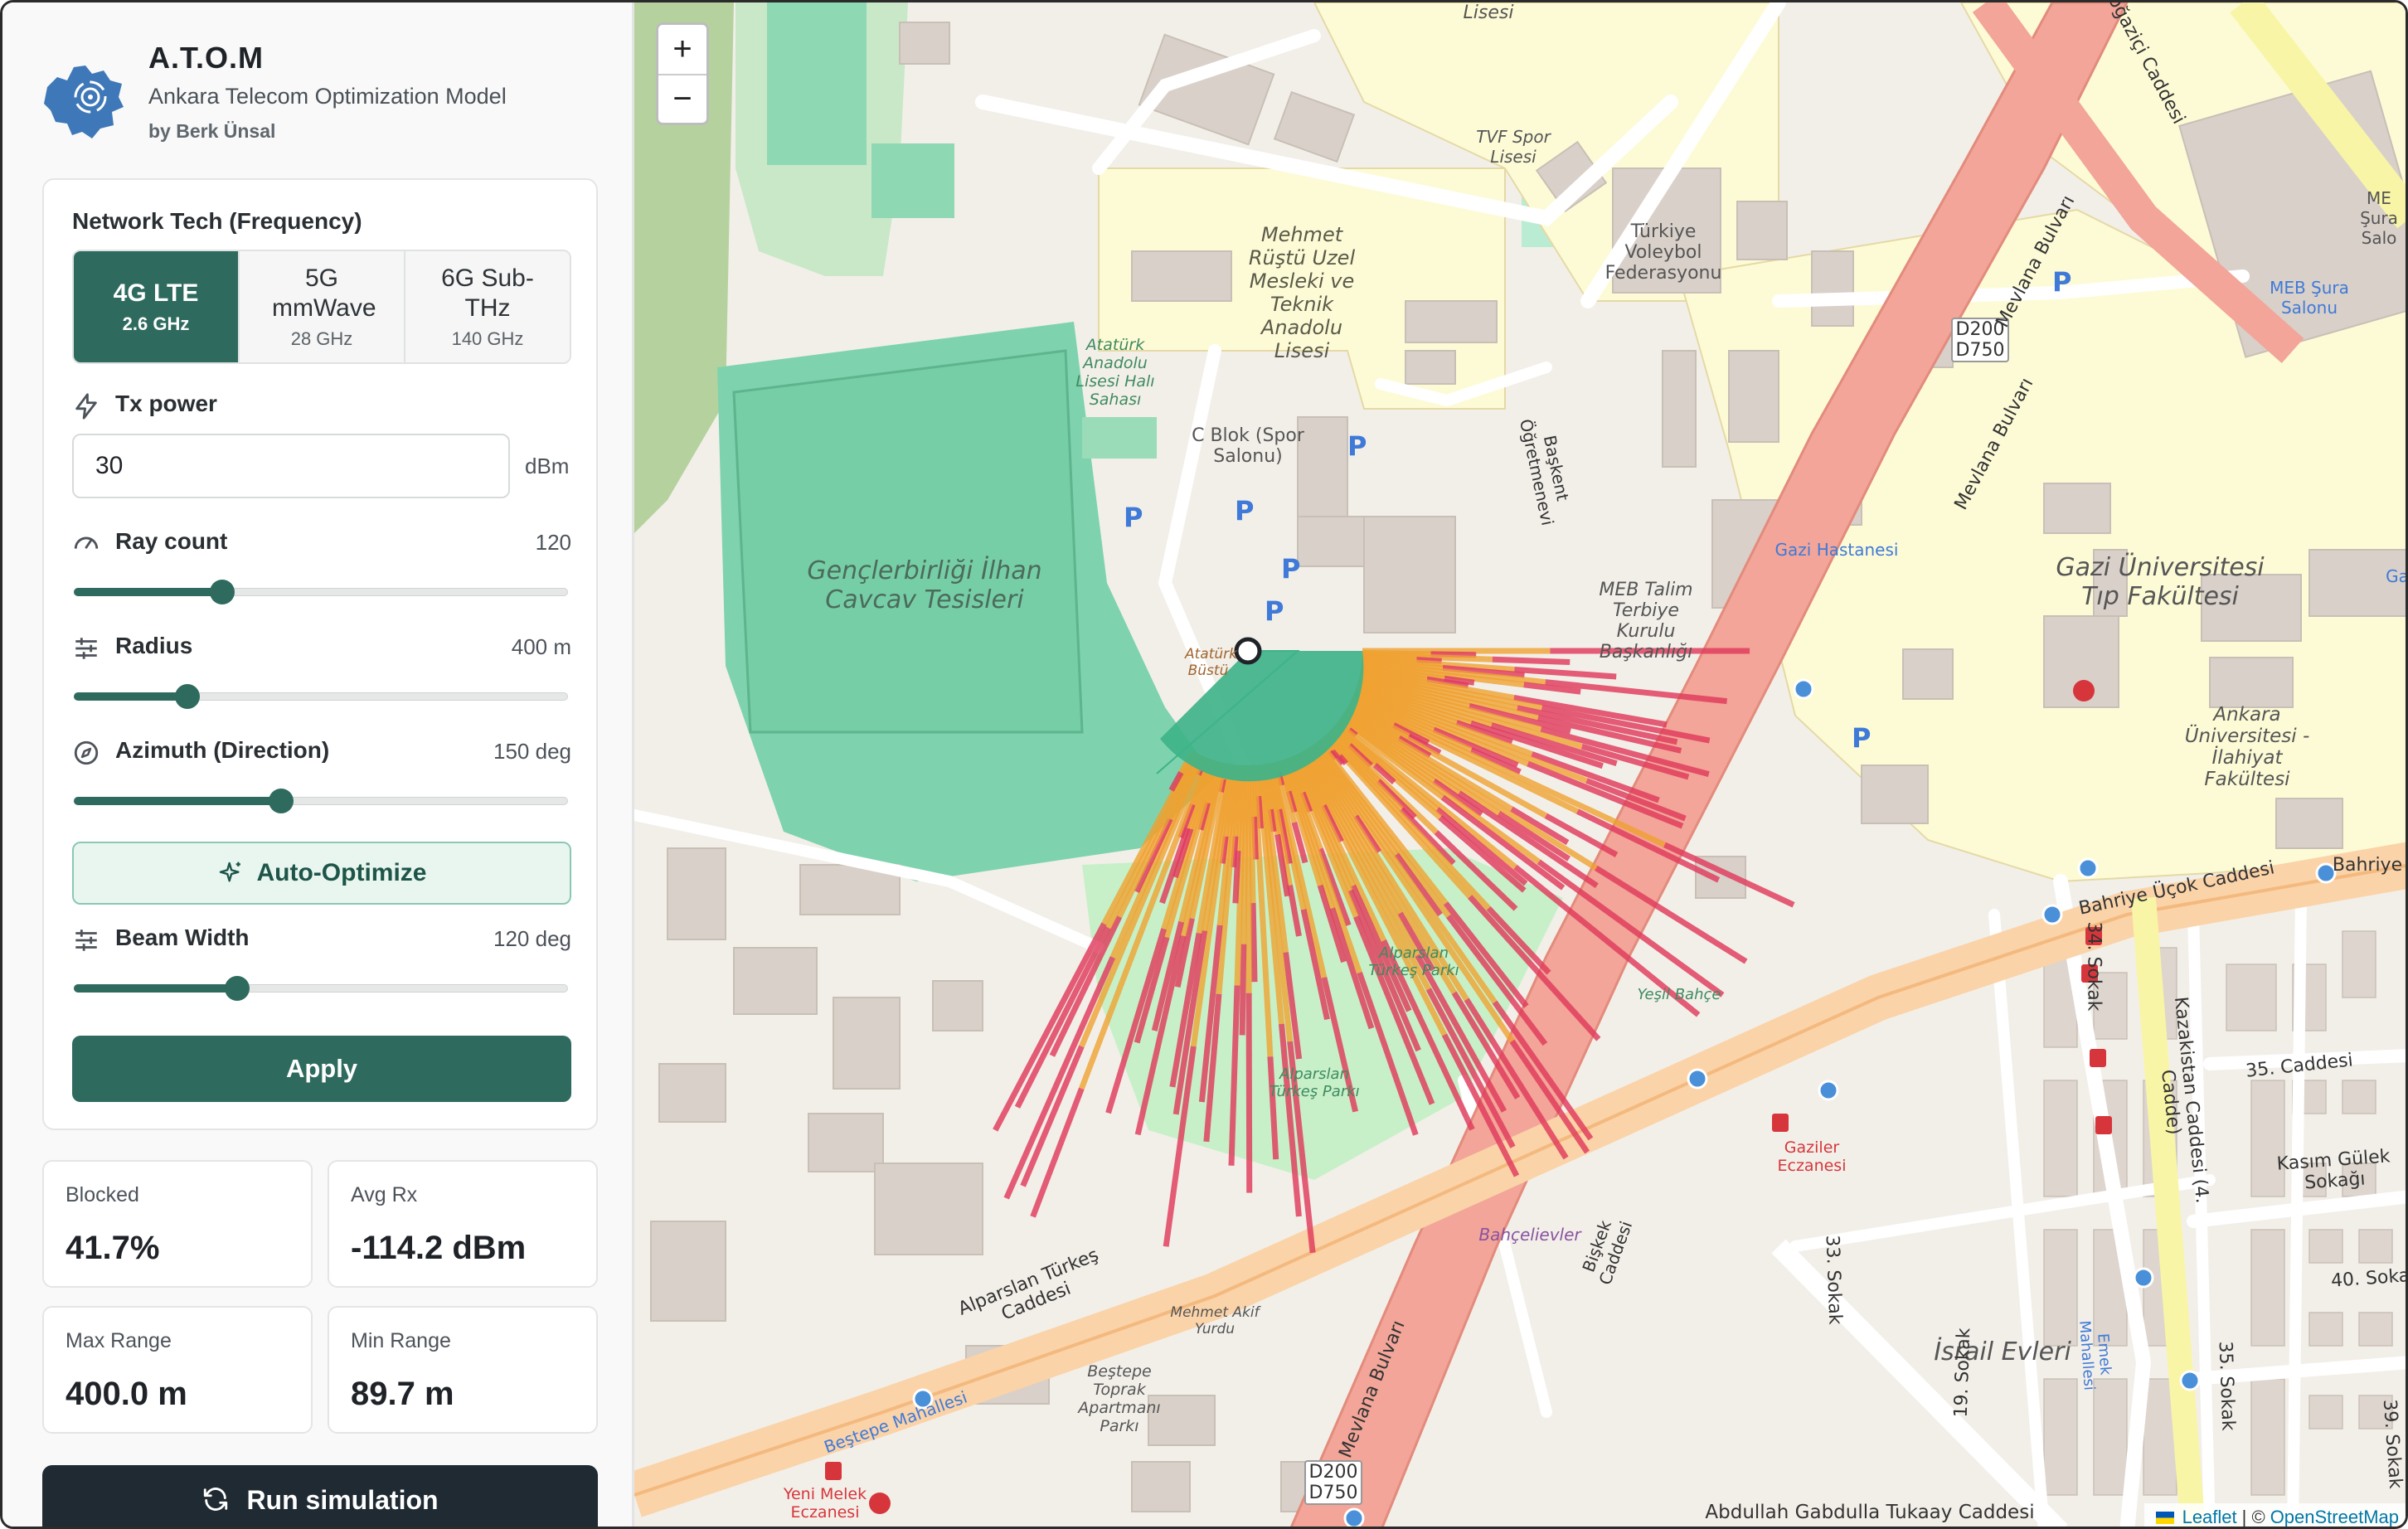 This screenshot has height=1529, width=2408. What do you see at coordinates (172, 541) in the screenshot?
I see `ray-count-label: Ray count` at bounding box center [172, 541].